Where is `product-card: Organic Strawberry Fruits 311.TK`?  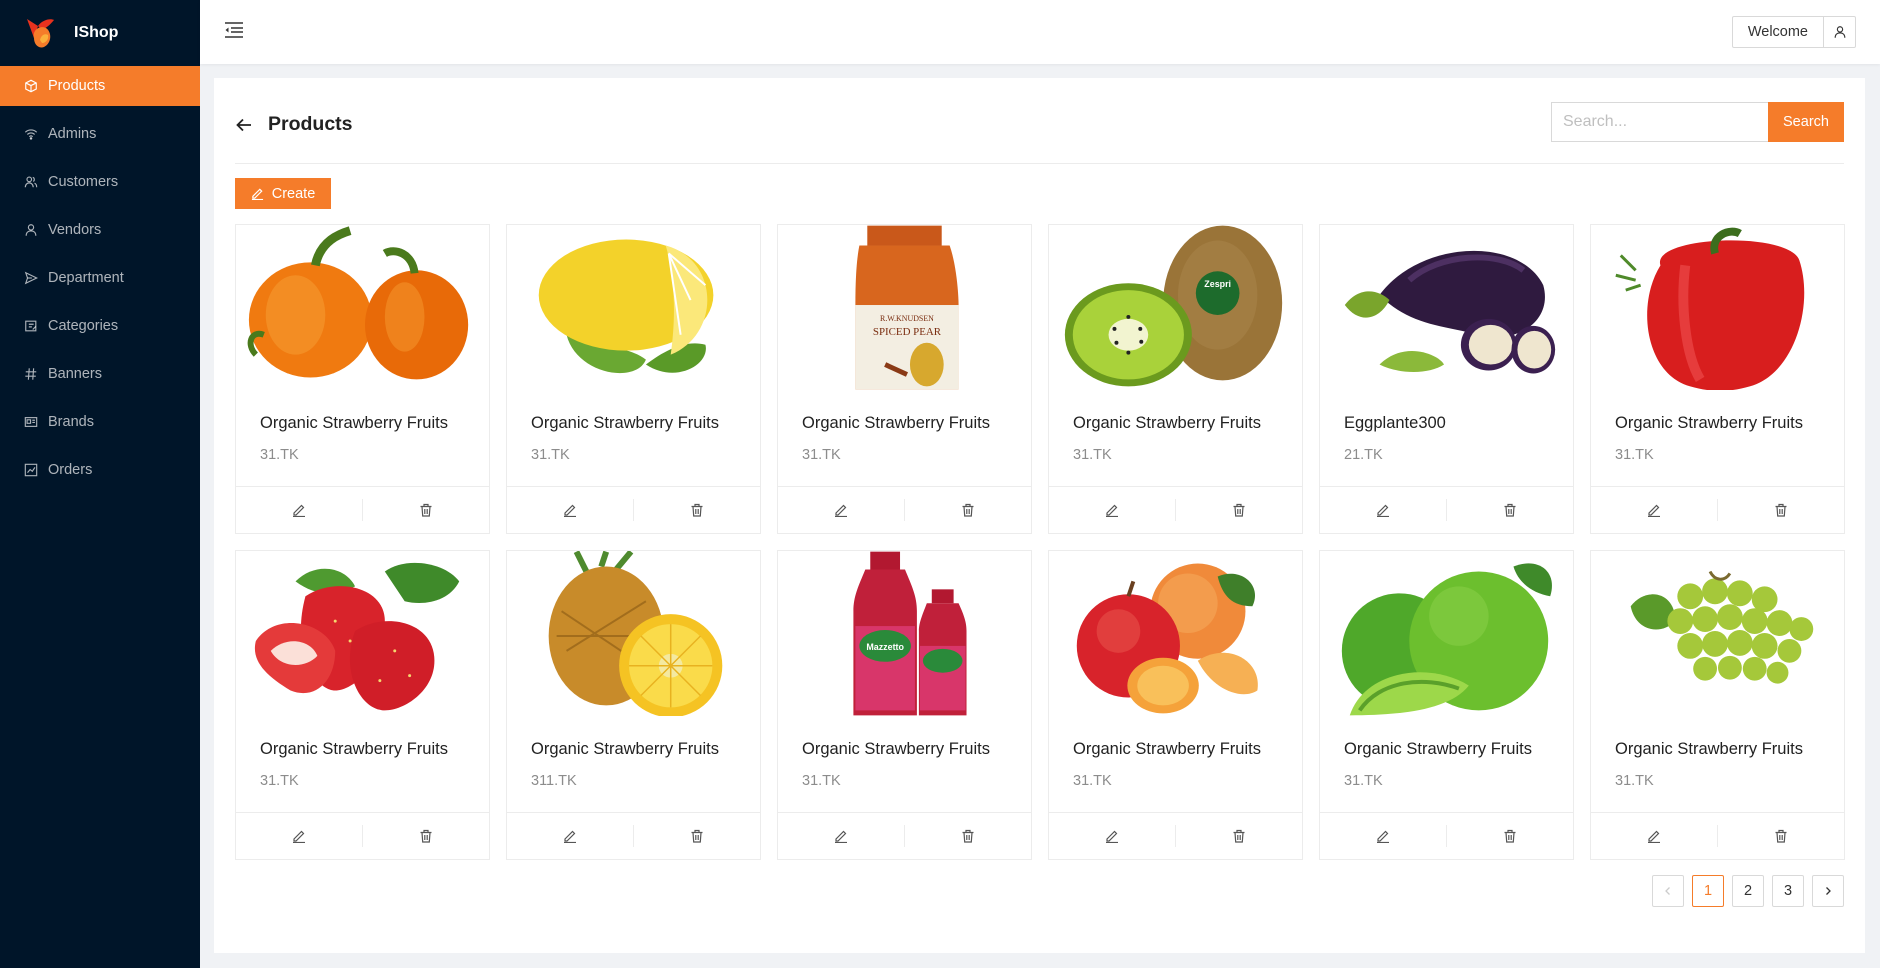 product-card: Organic Strawberry Fruits 311.TK is located at coordinates (633, 705).